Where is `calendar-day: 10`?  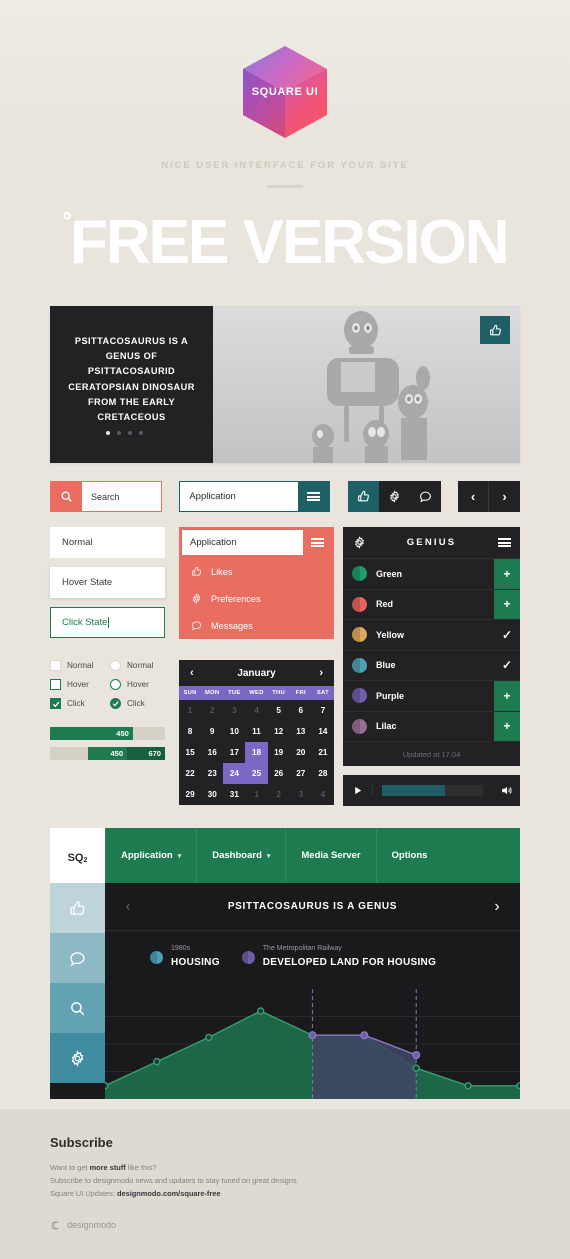
calendar-day: 10 is located at coordinates (234, 731).